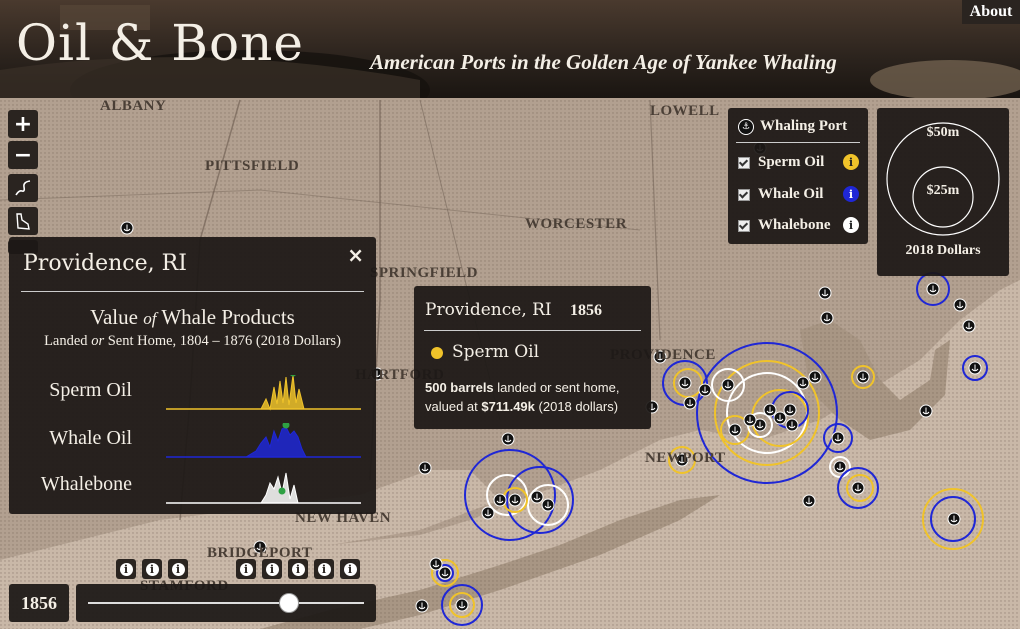 The height and width of the screenshot is (629, 1020). What do you see at coordinates (23, 221) in the screenshot?
I see `territory-outline-icon` at bounding box center [23, 221].